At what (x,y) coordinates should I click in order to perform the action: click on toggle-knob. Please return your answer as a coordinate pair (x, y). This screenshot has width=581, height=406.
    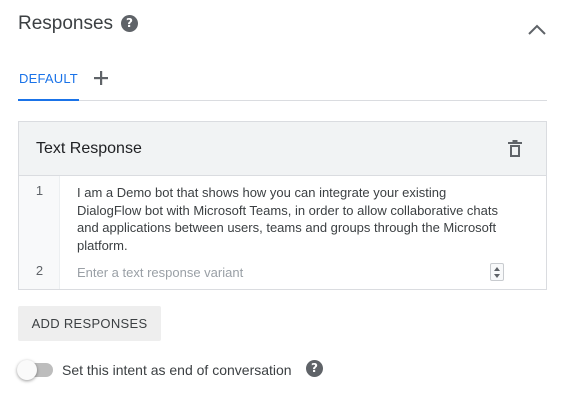
    Looking at the image, I should click on (27, 370).